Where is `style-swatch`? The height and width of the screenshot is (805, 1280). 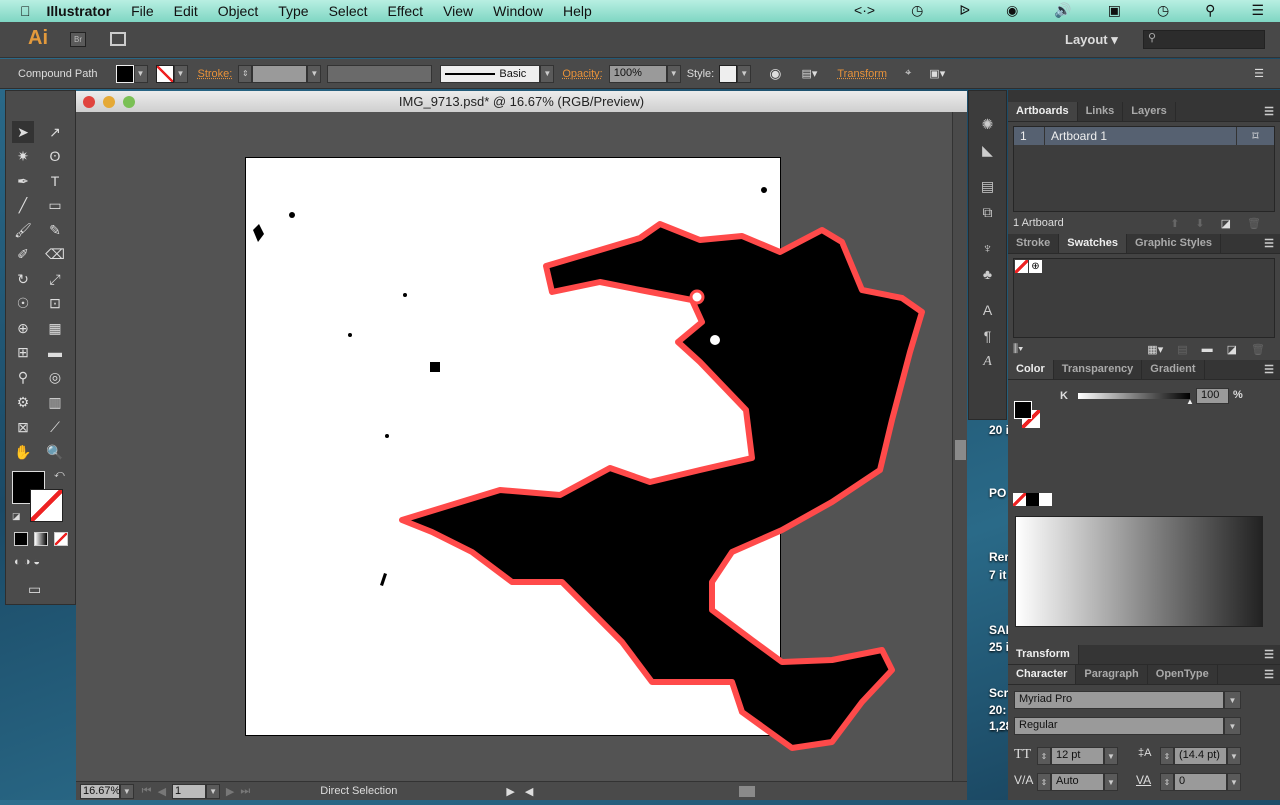 style-swatch is located at coordinates (728, 73).